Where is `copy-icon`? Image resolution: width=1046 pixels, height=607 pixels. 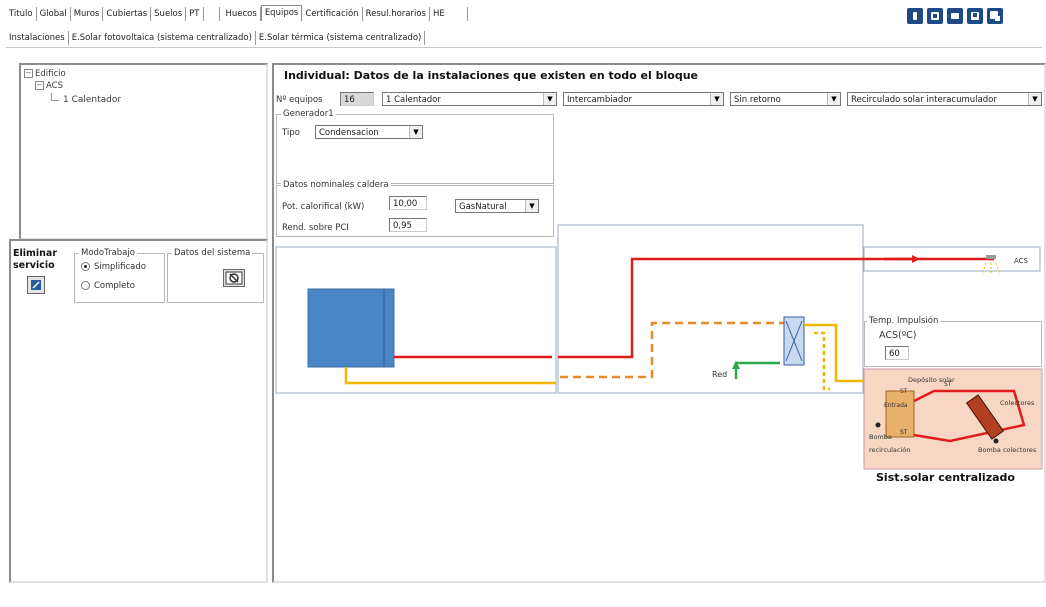 copy-icon is located at coordinates (995, 16).